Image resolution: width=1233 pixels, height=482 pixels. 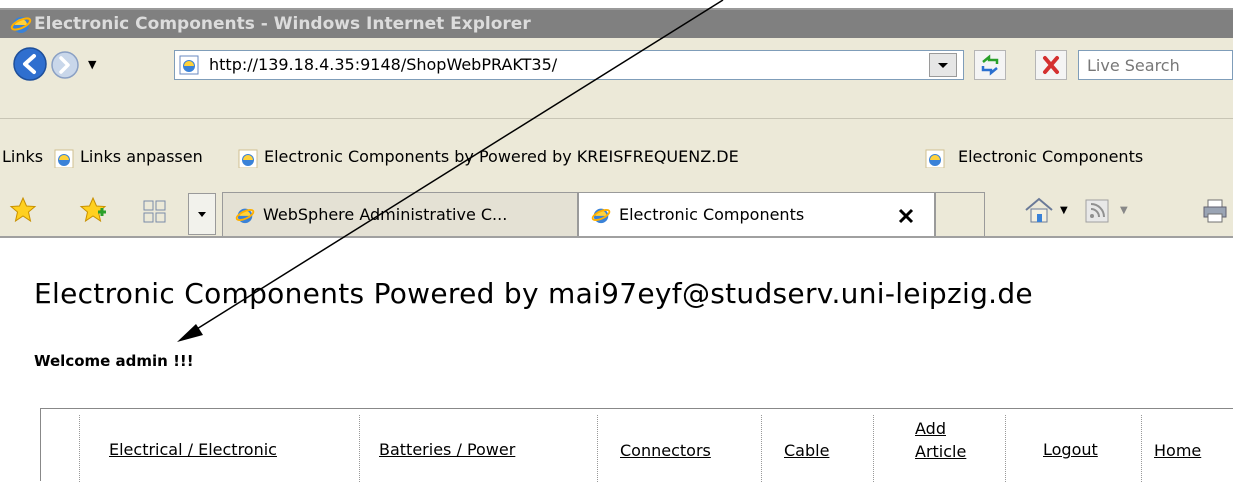 What do you see at coordinates (1039, 210) in the screenshot?
I see `home-icon` at bounding box center [1039, 210].